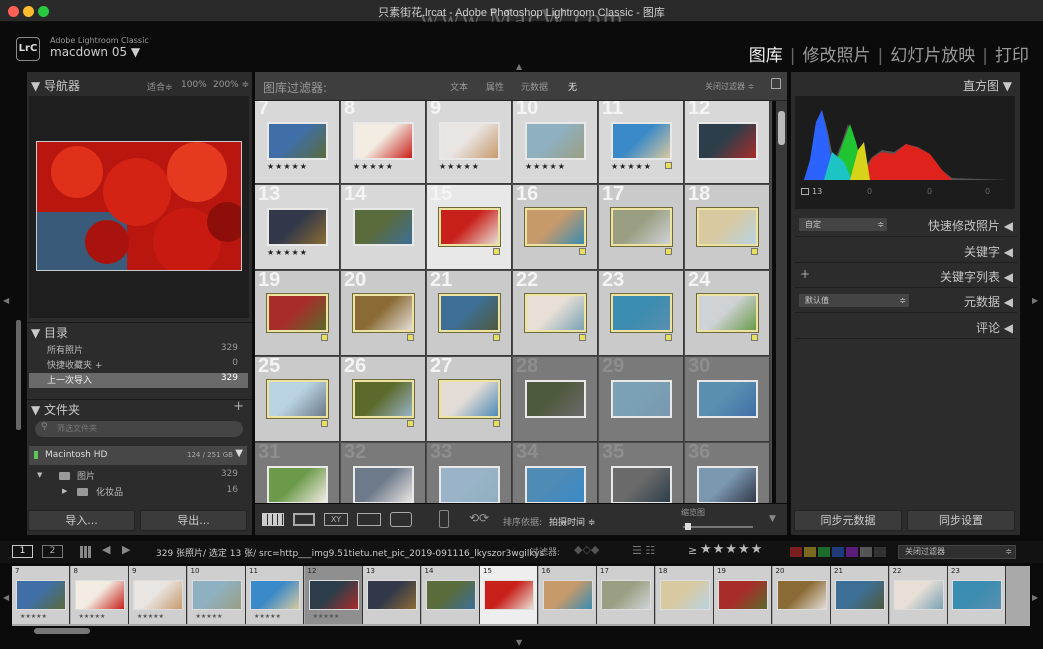  I want to click on forward-arrow-icon: ▶, so click(126, 549).